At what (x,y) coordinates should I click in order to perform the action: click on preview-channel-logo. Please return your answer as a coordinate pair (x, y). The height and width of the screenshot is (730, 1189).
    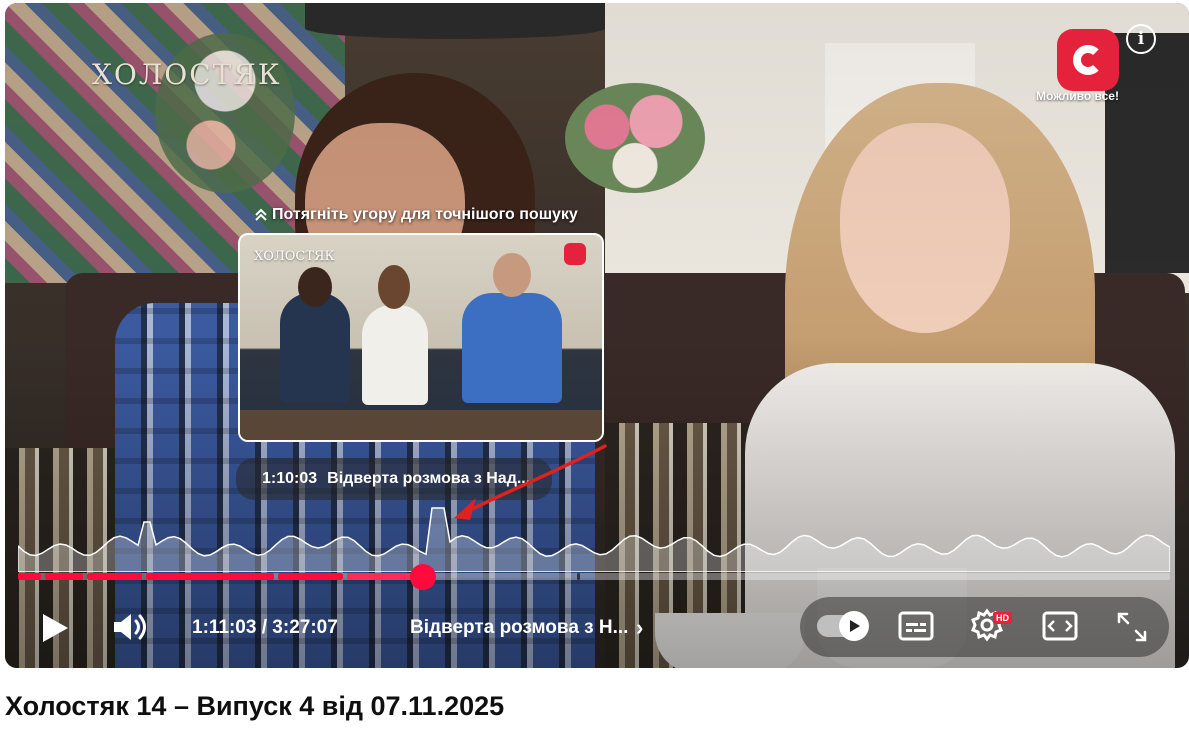
    Looking at the image, I should click on (575, 254).